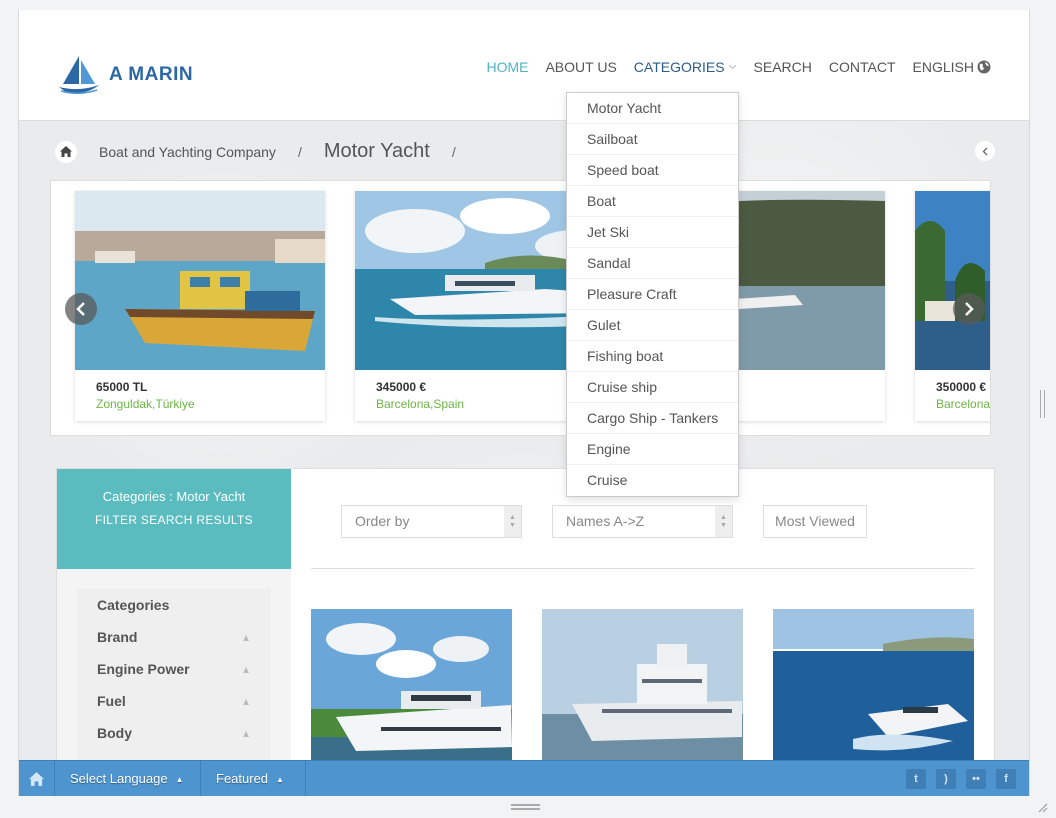  I want to click on category-item-sandal: Sandal, so click(652, 263).